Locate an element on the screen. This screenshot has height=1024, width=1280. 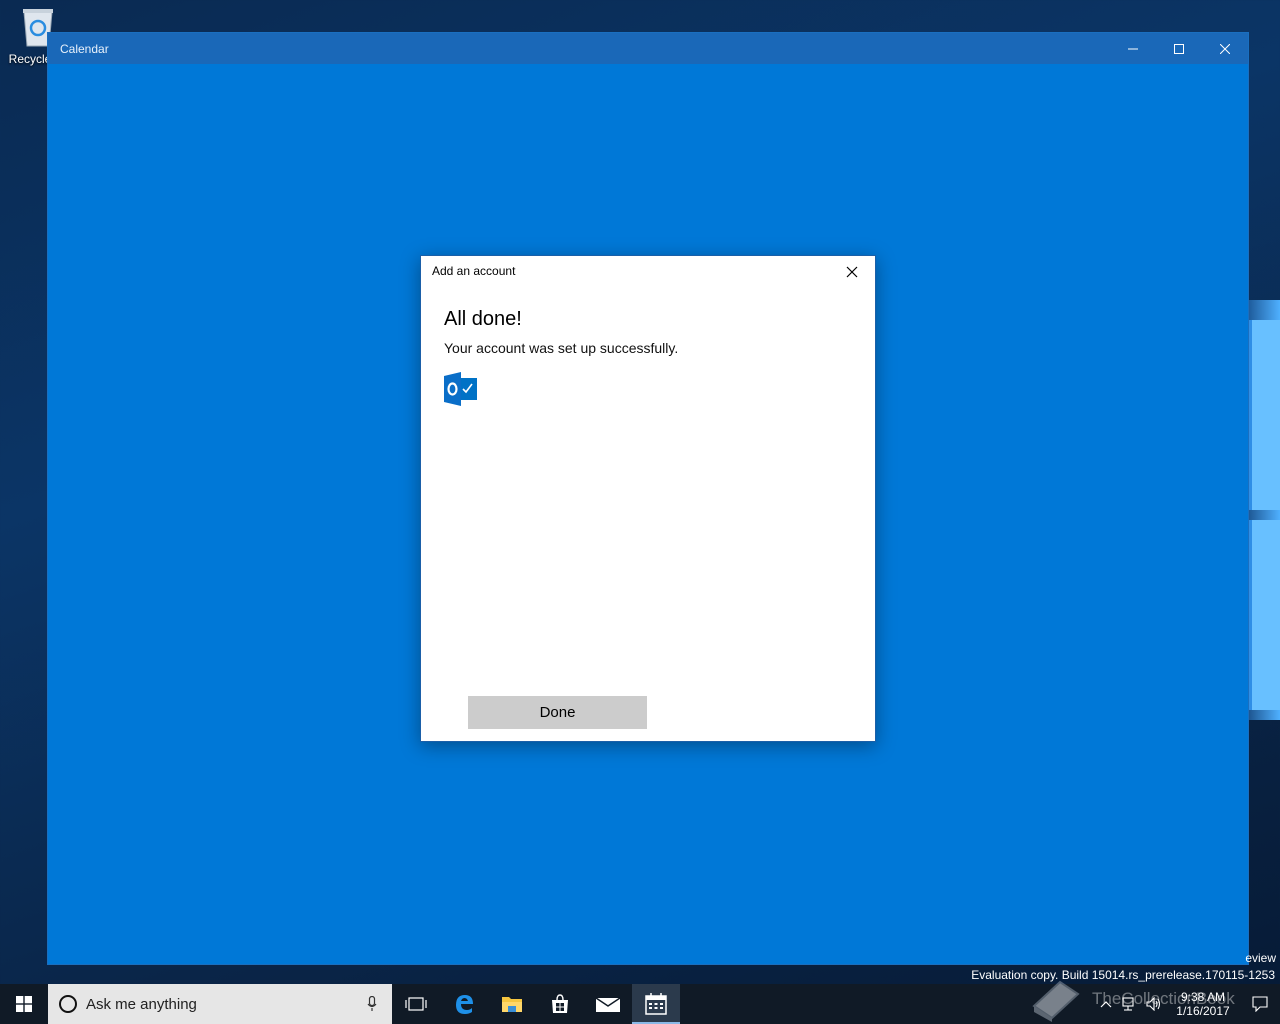
store-icon is located at coordinates (560, 1003).